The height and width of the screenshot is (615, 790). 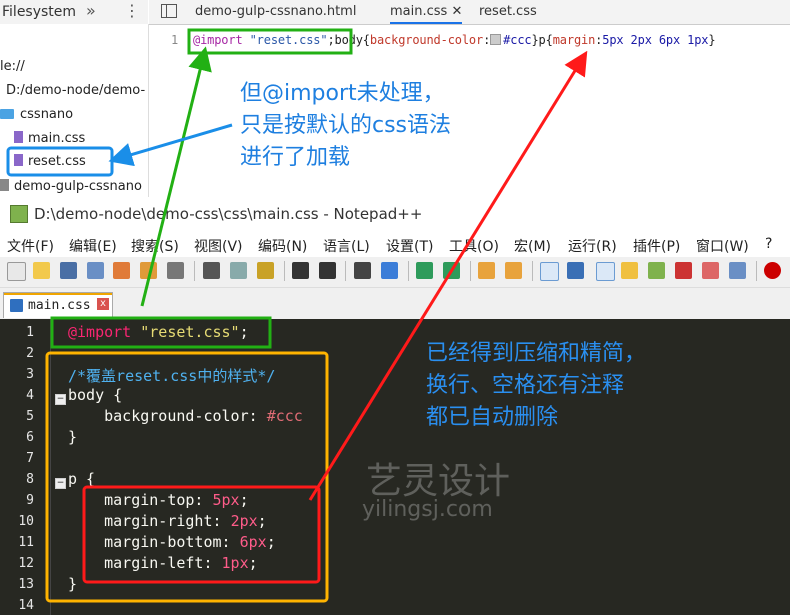 What do you see at coordinates (592, 246) in the screenshot?
I see `menu-run: 运行(R)` at bounding box center [592, 246].